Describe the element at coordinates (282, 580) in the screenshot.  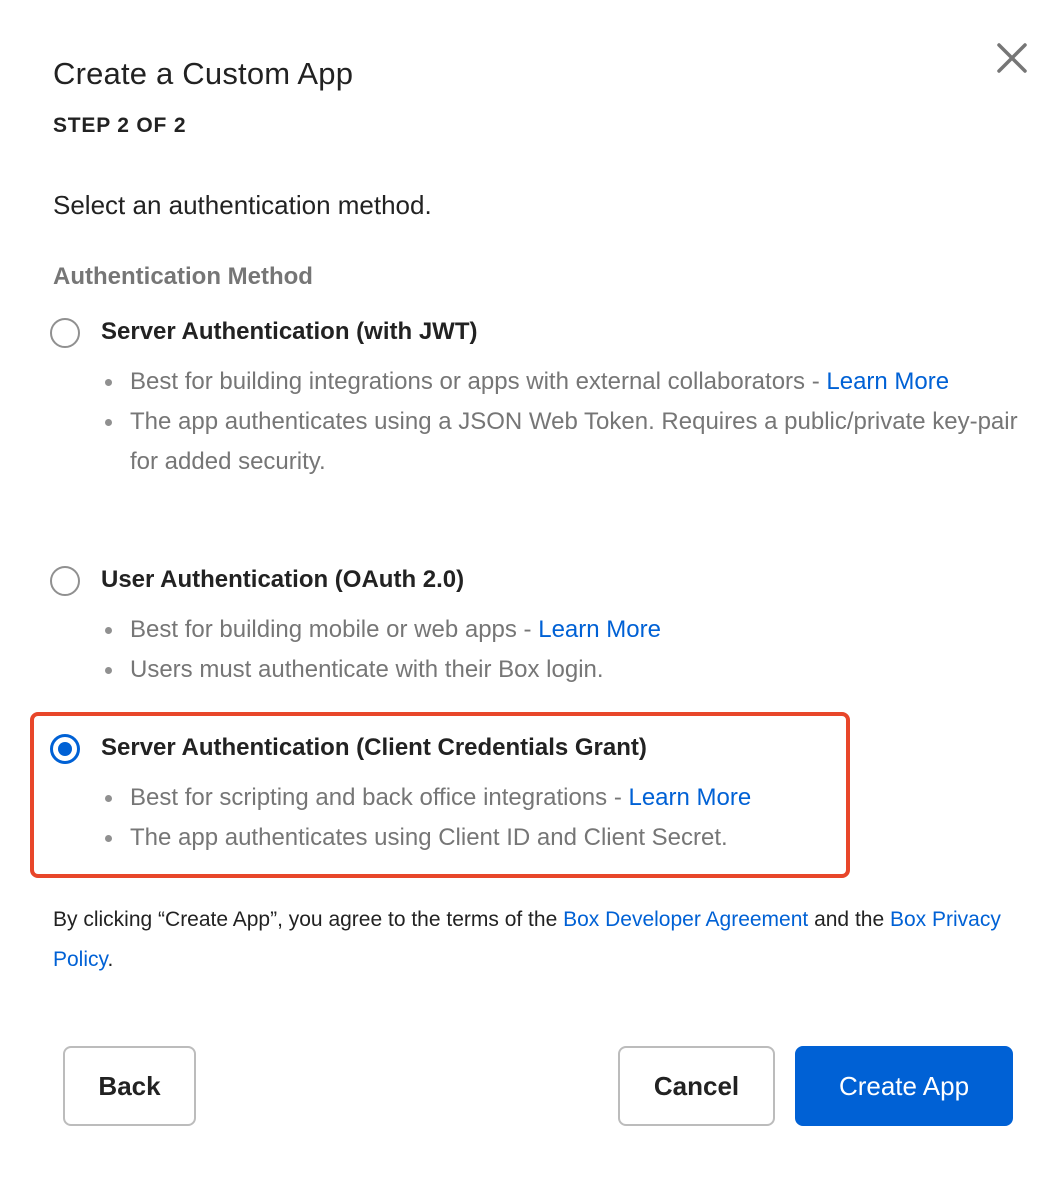
I see `auth-option-oauth-label: User Authentication (OAuth 2.0)` at that location.